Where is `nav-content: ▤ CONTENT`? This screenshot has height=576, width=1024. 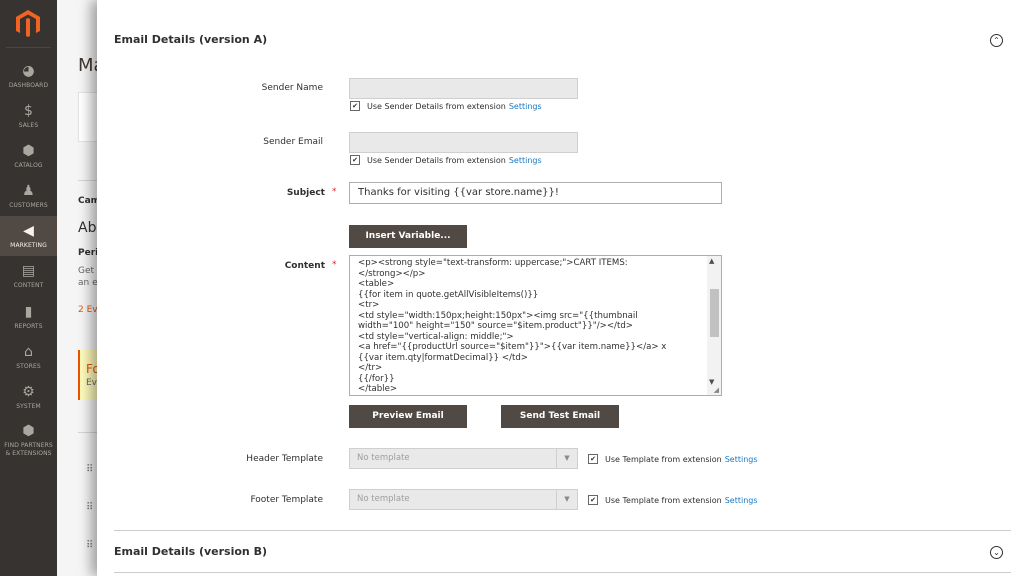
nav-content: ▤ CONTENT is located at coordinates (28, 276).